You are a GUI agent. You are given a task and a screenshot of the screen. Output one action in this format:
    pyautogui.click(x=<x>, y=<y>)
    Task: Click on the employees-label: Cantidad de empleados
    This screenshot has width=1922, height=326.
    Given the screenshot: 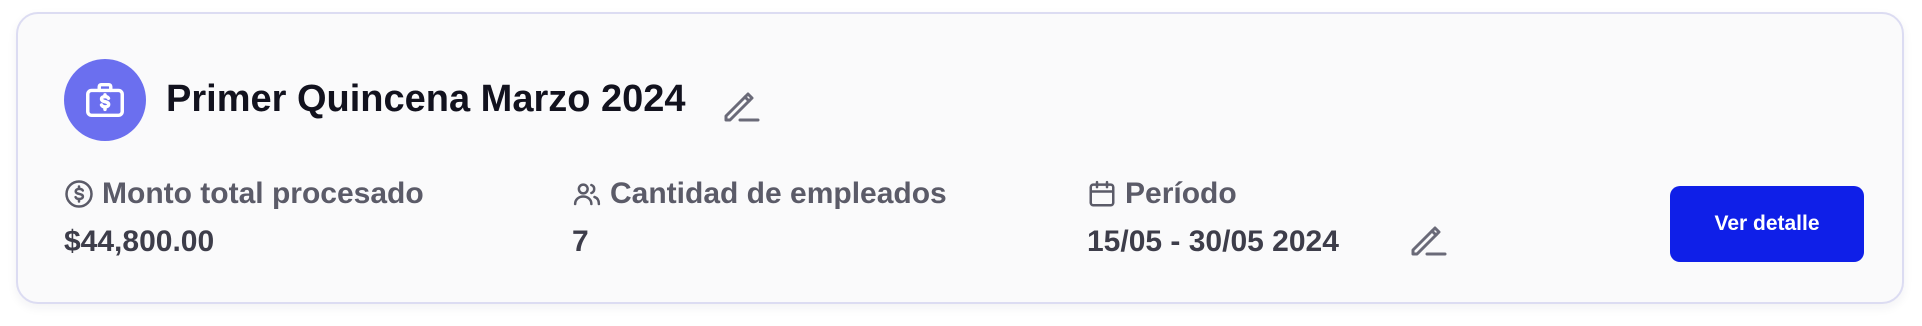 What is the action you would take?
    pyautogui.click(x=778, y=193)
    